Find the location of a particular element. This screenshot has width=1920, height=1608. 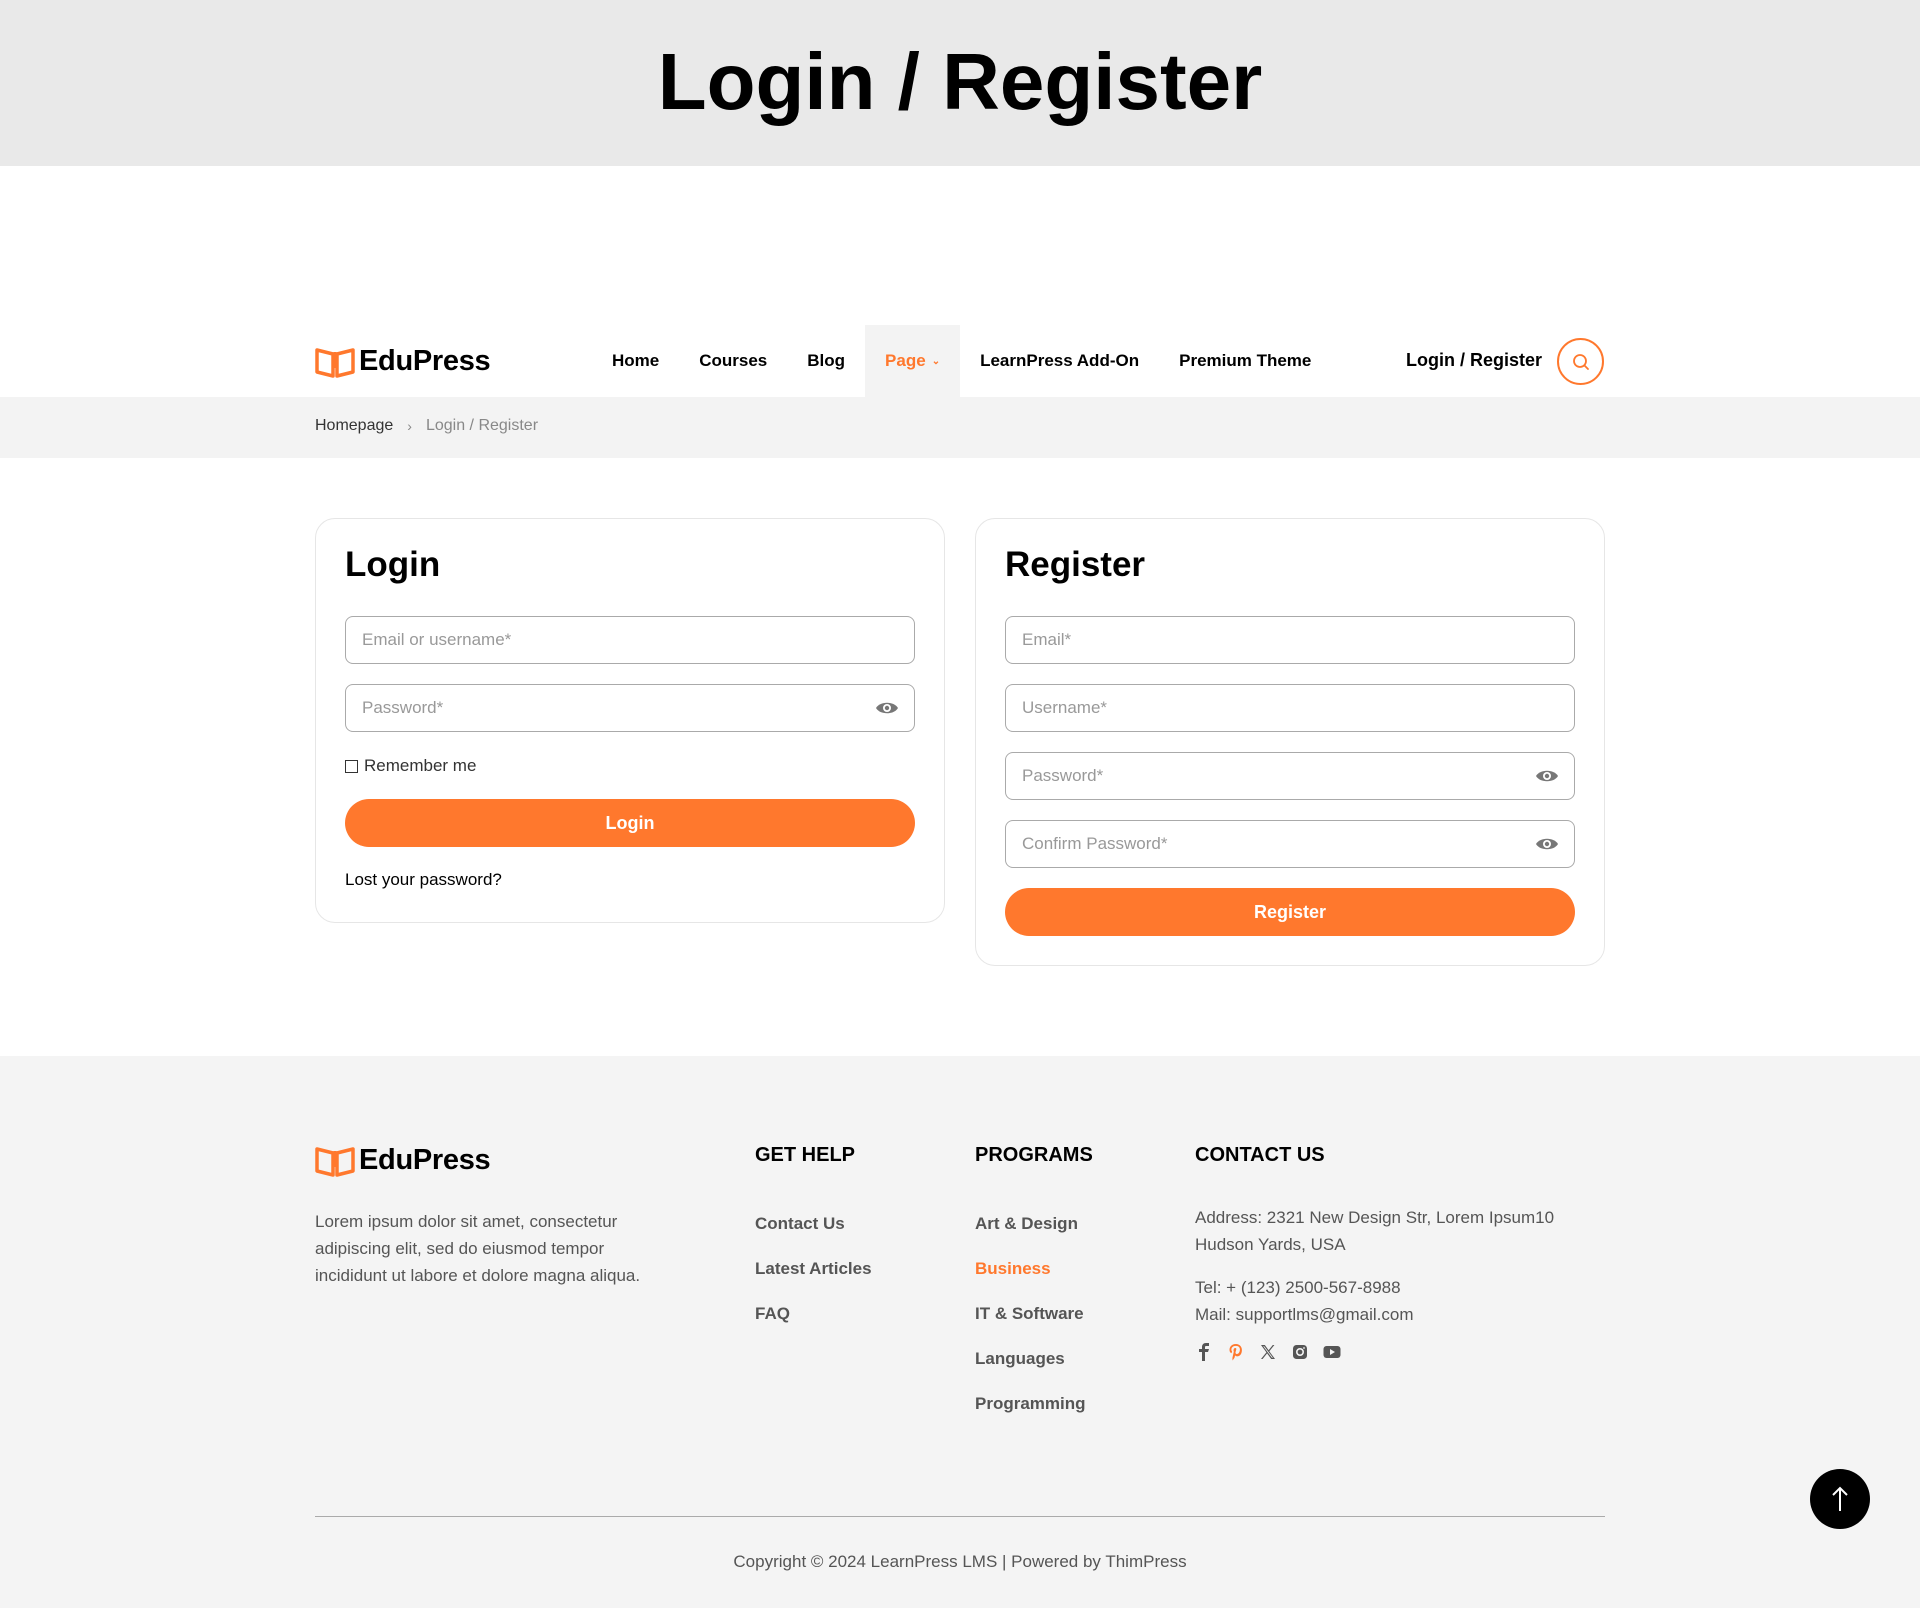

register-title: Register is located at coordinates (1075, 564).